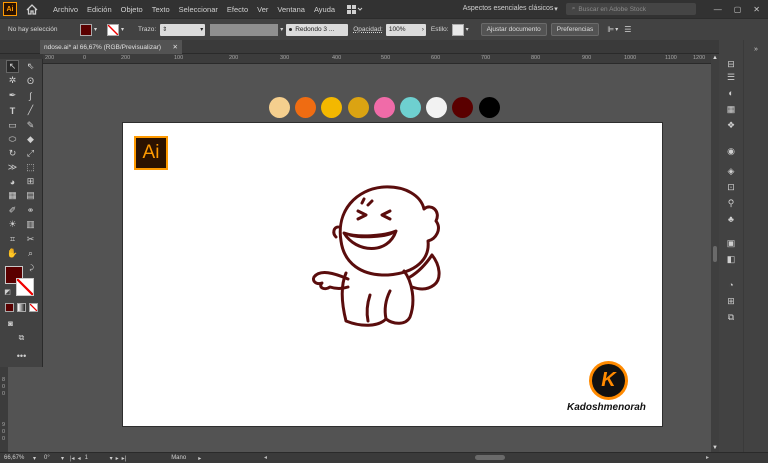 Image resolution: width=768 pixels, height=463 pixels. I want to click on minimize-icon: —, so click(718, 9).